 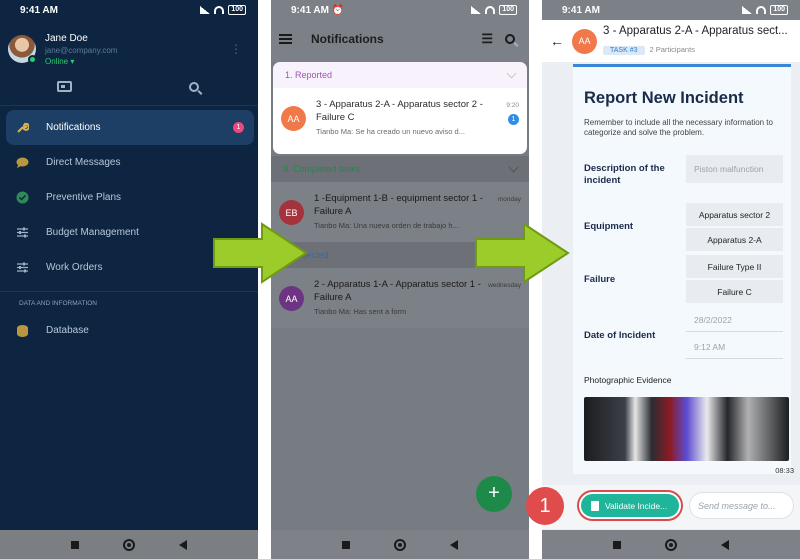 What do you see at coordinates (734, 169) in the screenshot?
I see `description-field: Piston malfunction` at bounding box center [734, 169].